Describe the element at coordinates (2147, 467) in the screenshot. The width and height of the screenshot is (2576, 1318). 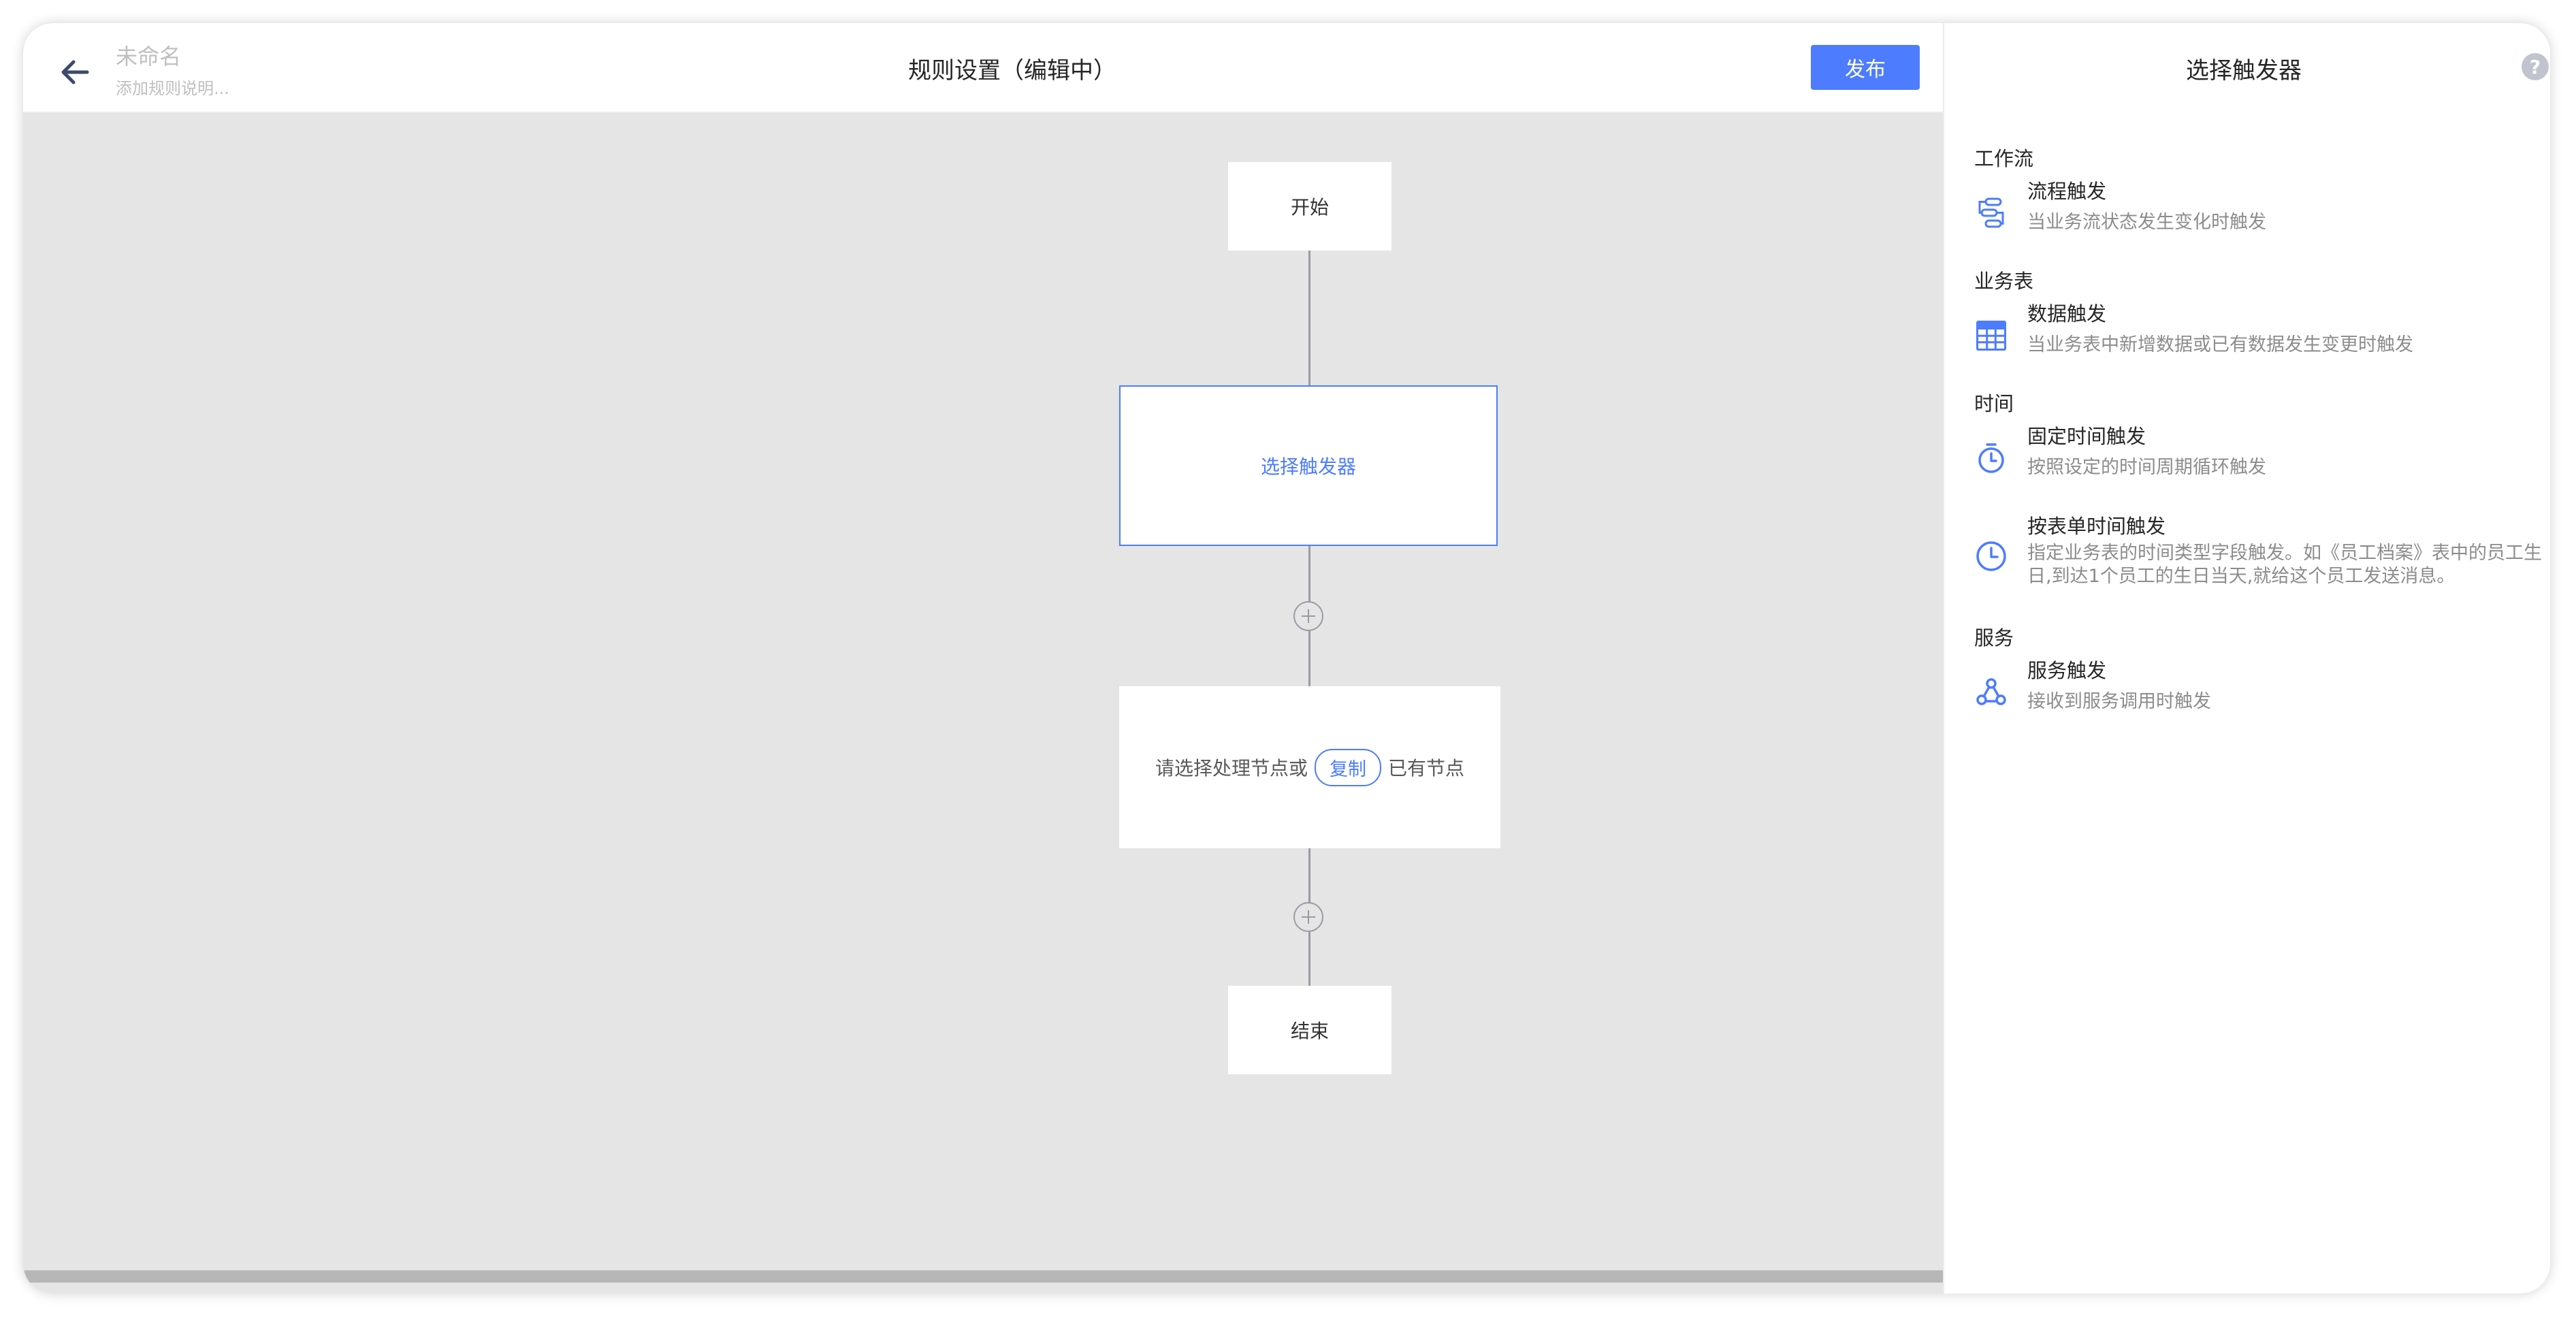
I see `option-description: 按照设定的时间周期循环触发` at that location.